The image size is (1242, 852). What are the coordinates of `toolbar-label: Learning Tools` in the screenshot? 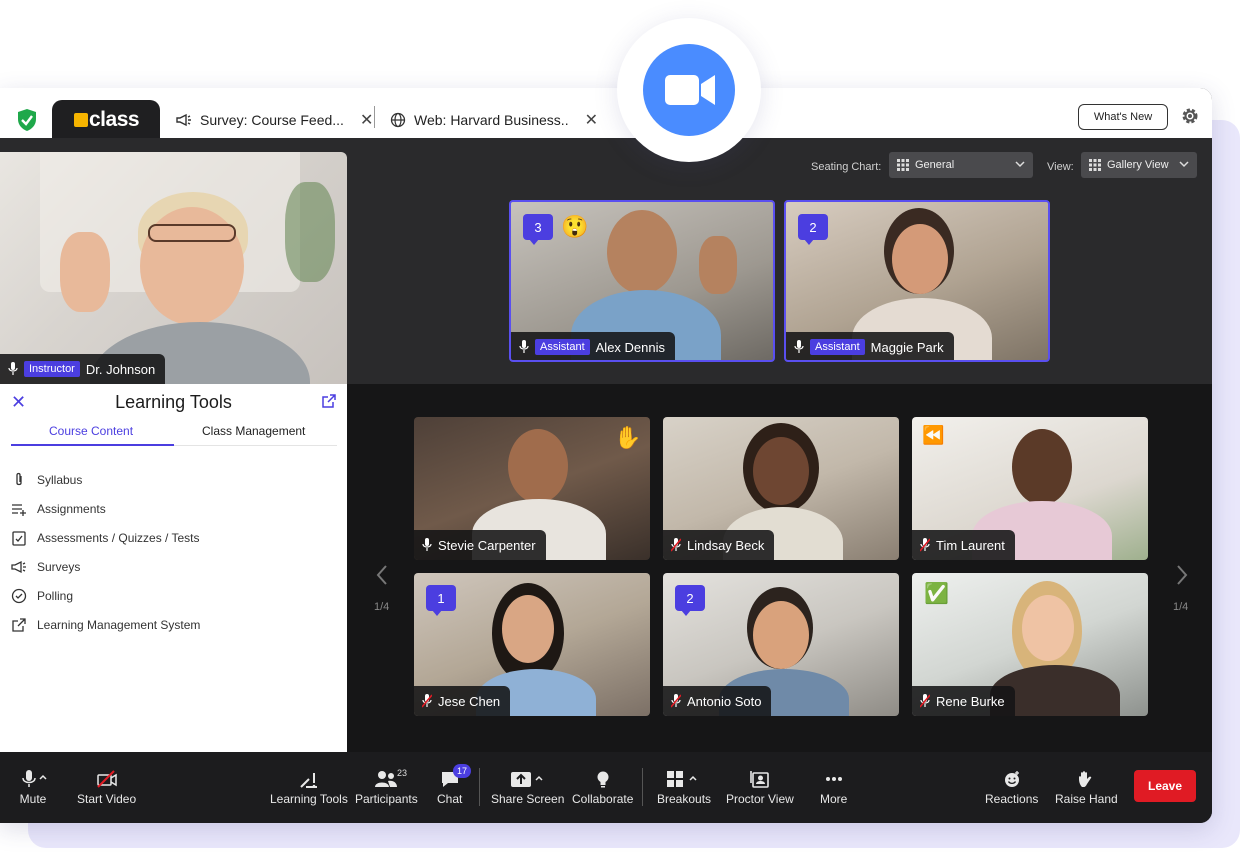 It's located at (309, 799).